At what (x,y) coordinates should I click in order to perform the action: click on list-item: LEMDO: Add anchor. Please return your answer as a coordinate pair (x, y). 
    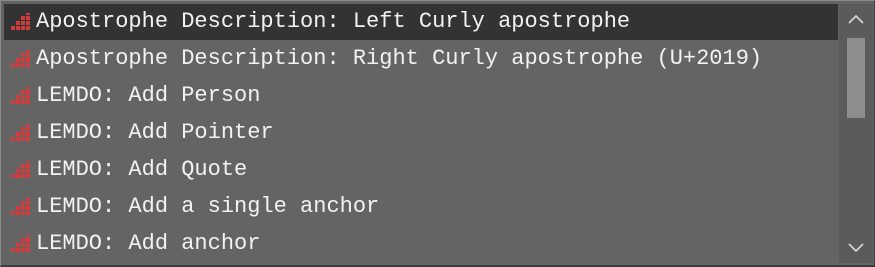
    Looking at the image, I should click on (421, 244).